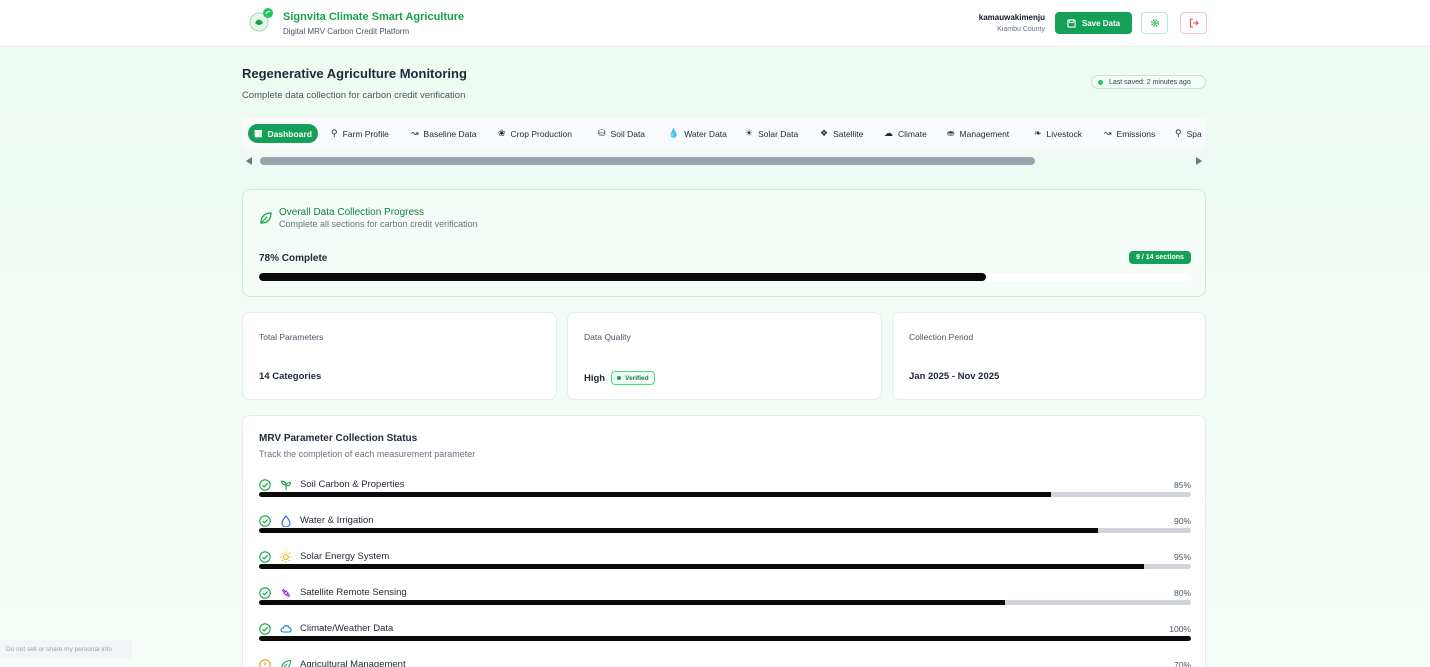 This screenshot has height=667, width=1430. I want to click on verified-badge: Verified, so click(633, 378).